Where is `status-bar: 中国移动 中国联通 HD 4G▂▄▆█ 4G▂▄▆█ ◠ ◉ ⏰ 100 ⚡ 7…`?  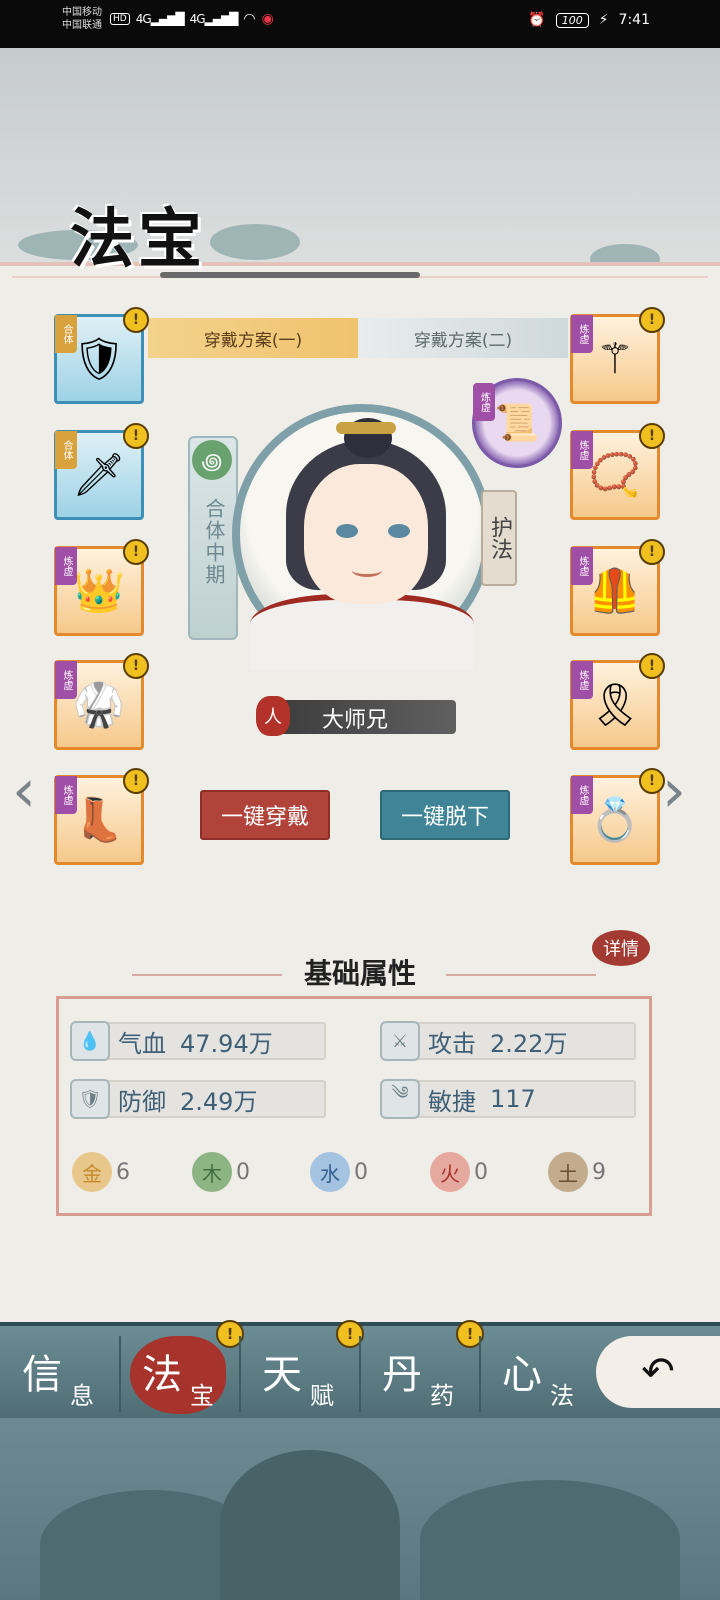 status-bar: 中国移动 中国联通 HD 4G▂▄▆█ 4G▂▄▆█ ◠ ◉ ⏰ 100 ⚡ 7… is located at coordinates (360, 24).